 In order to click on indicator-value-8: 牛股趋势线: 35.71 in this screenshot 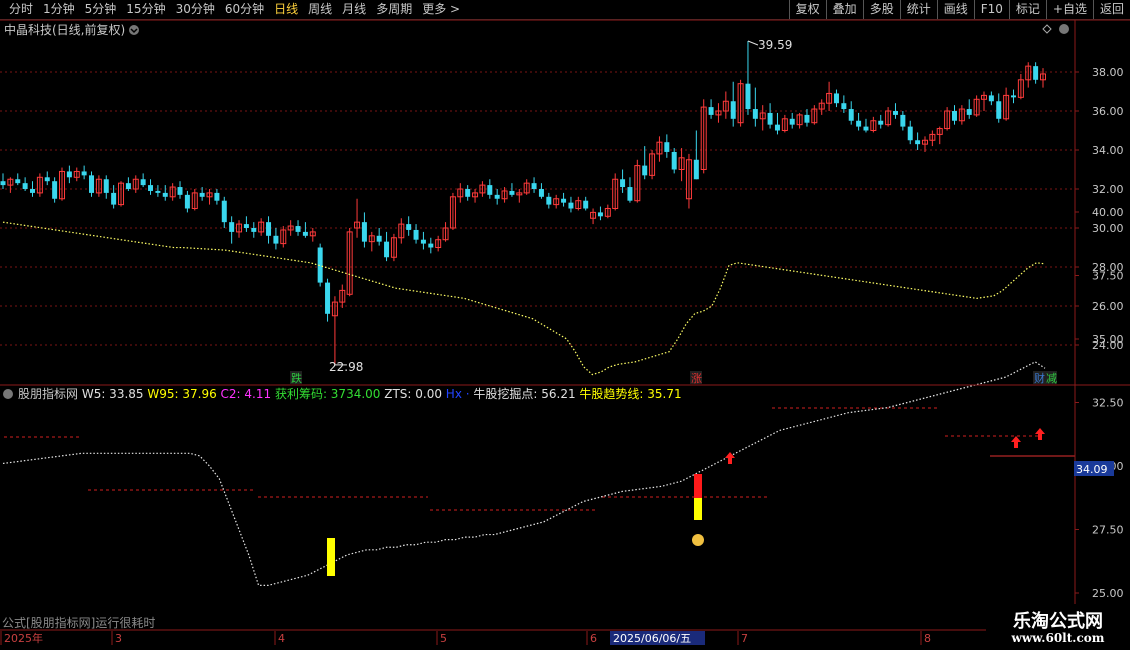, I will do `click(629, 393)`.